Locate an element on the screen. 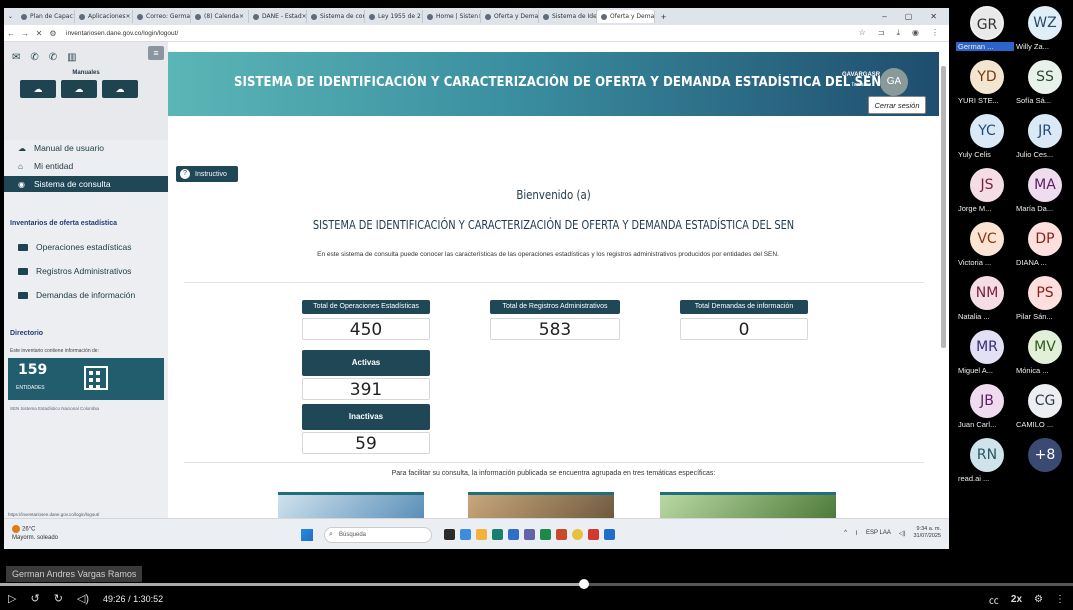 The height and width of the screenshot is (610, 1073). edge-icon is located at coordinates (465, 534).